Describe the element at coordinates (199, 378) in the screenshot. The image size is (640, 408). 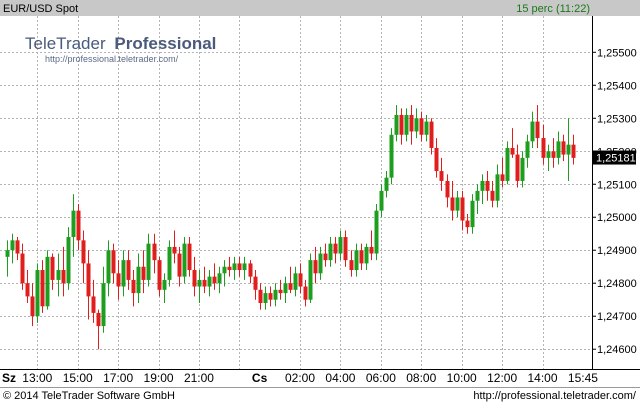
I see `time-tick-label: 21:00` at that location.